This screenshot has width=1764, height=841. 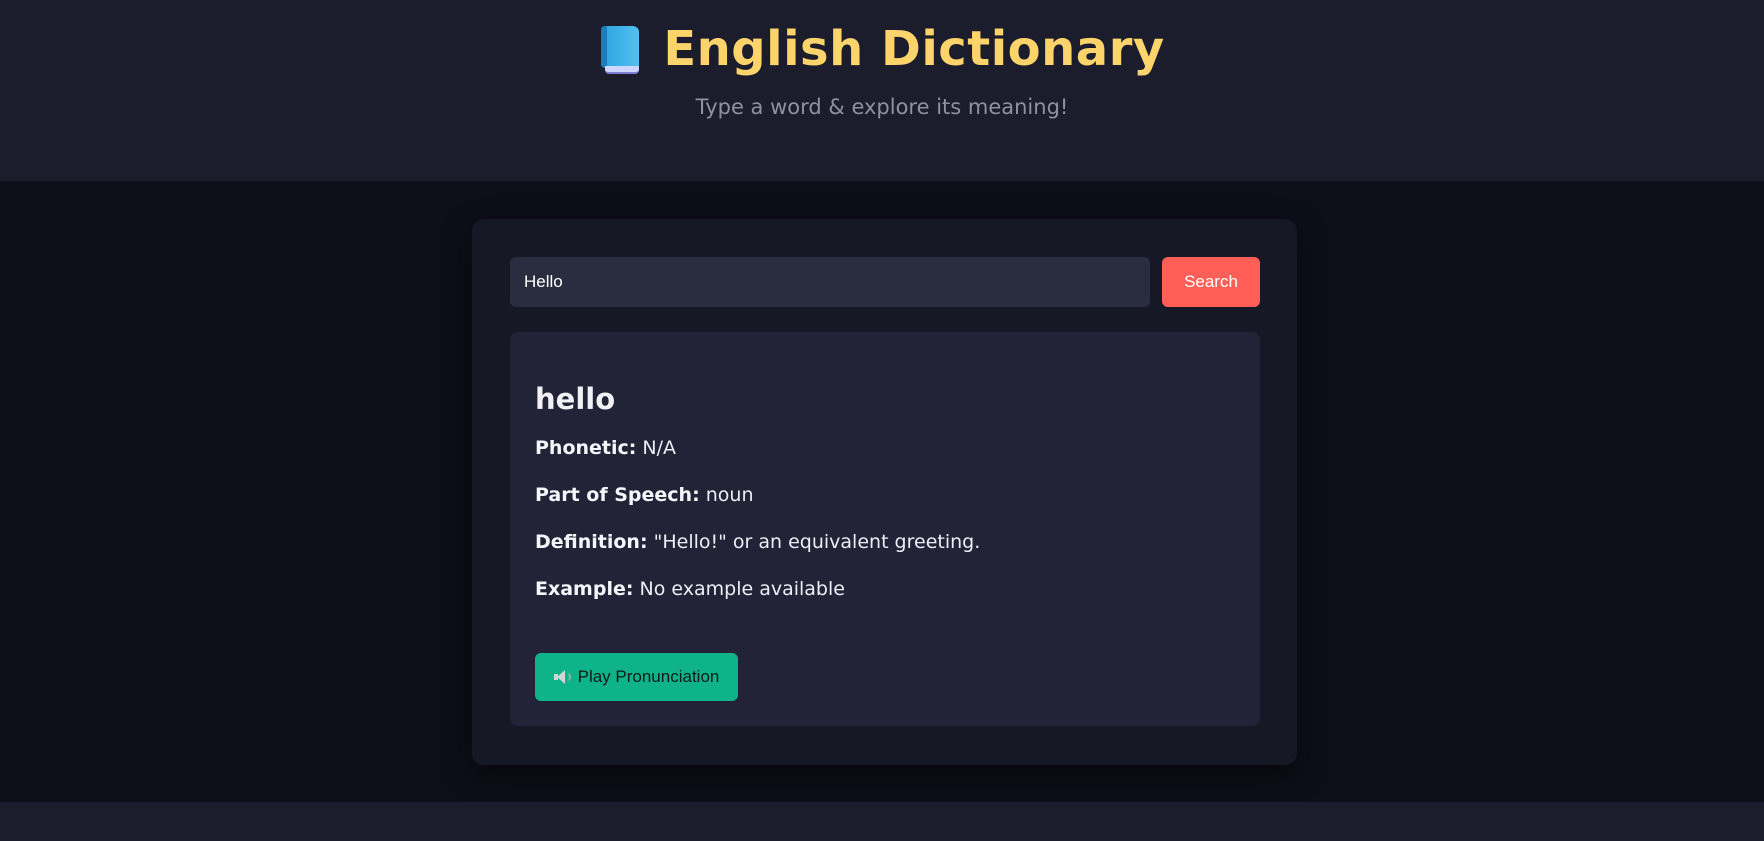 I want to click on example-row: Example: No example available, so click(x=690, y=589).